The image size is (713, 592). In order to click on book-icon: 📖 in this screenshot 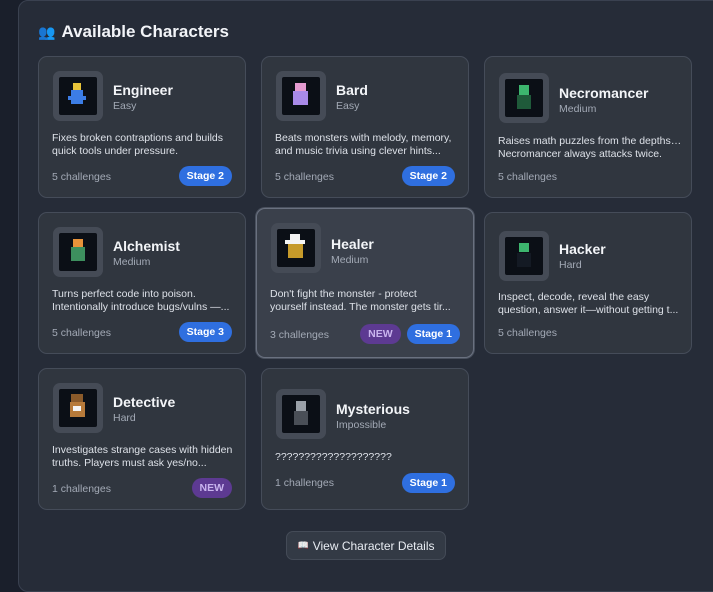, I will do `click(303, 545)`.